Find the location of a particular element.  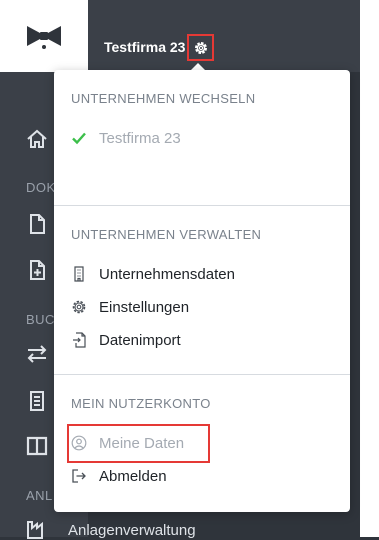

menu-item-company-data: Unternehmensdaten is located at coordinates (153, 274).